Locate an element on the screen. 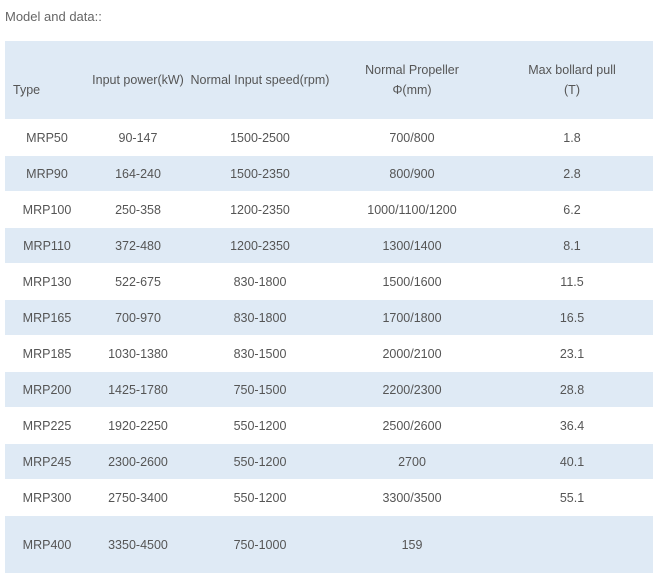 This screenshot has height=578, width=656. table-row: MRP185 1030-1380 830-1500 2000/2100 23.1 is located at coordinates (329, 353).